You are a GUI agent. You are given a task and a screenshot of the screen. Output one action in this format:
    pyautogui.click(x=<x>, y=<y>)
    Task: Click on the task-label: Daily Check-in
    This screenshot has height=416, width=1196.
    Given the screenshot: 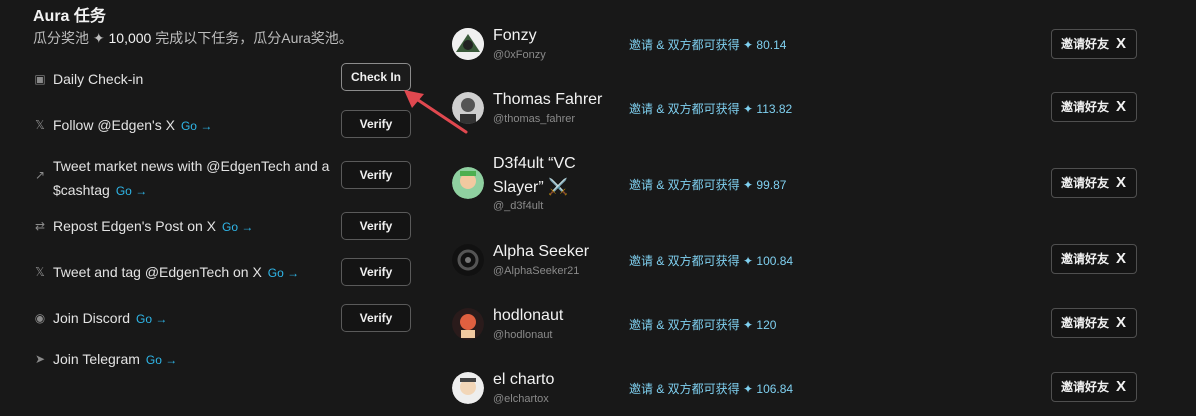 What is the action you would take?
    pyautogui.click(x=98, y=79)
    